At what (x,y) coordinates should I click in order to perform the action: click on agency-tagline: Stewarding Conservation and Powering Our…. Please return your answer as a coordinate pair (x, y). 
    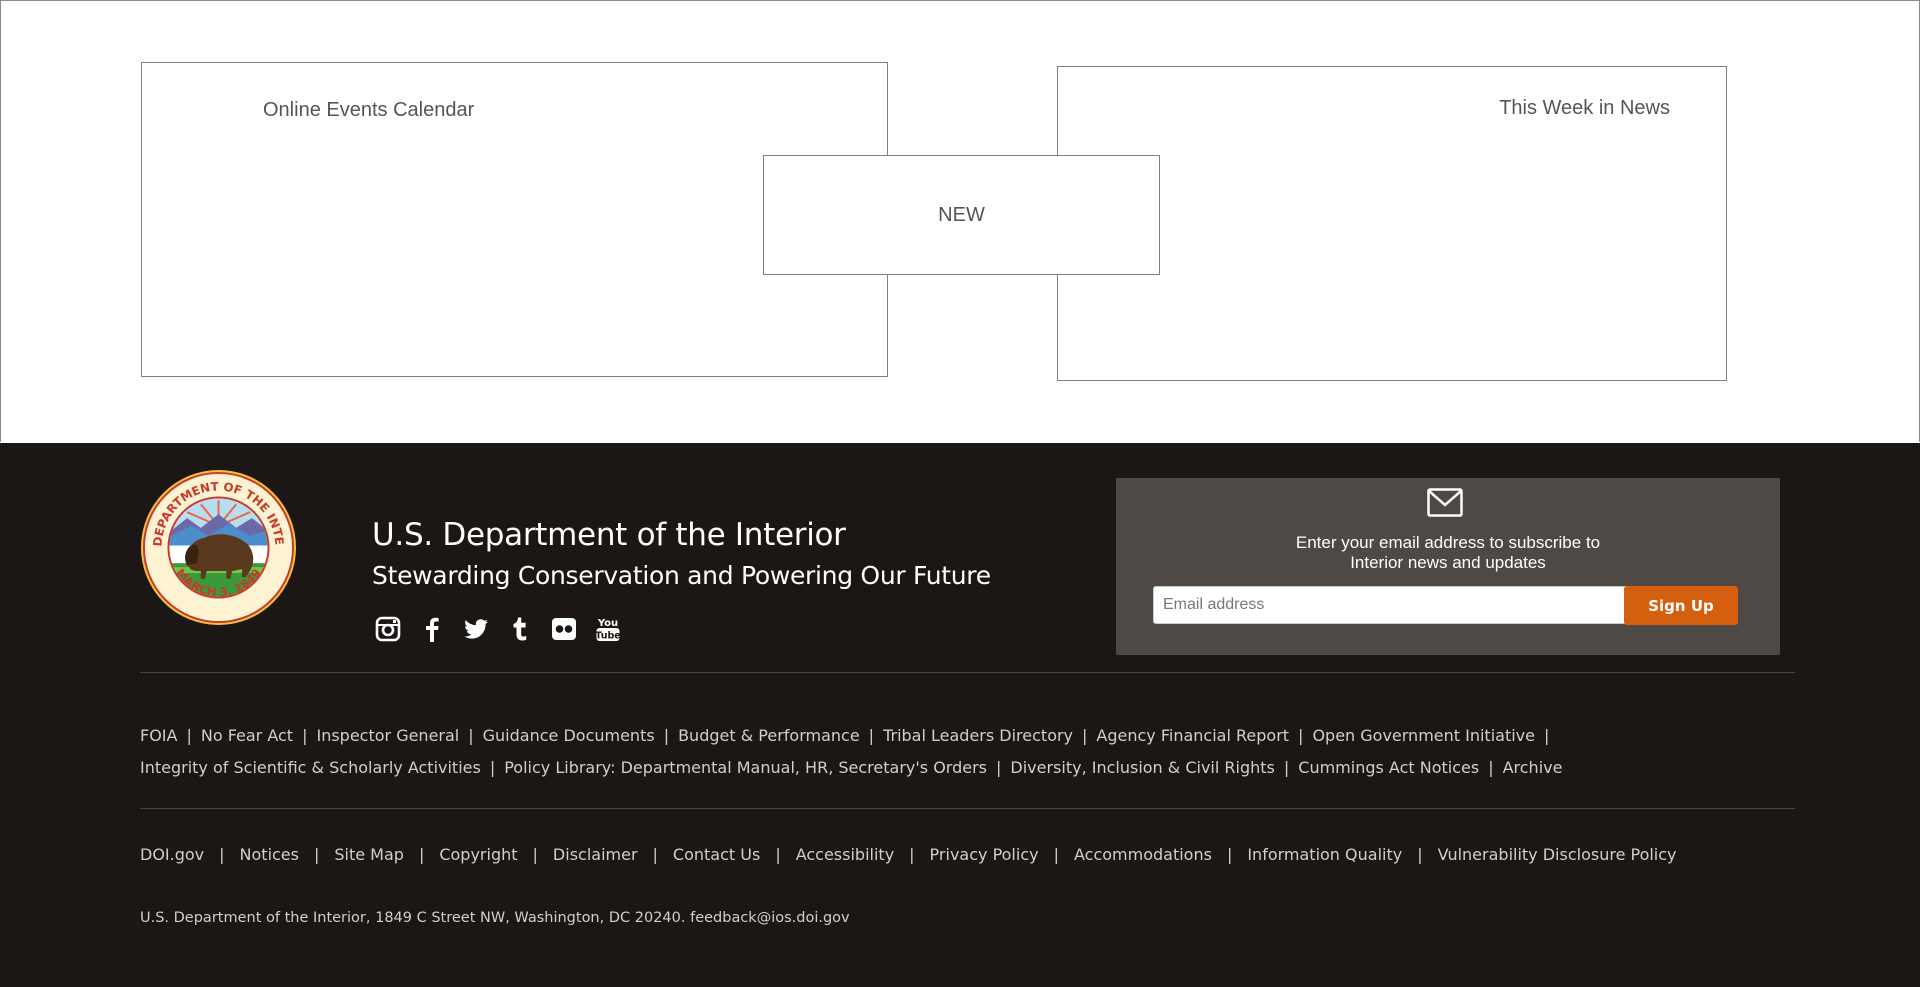
    Looking at the image, I should click on (681, 575).